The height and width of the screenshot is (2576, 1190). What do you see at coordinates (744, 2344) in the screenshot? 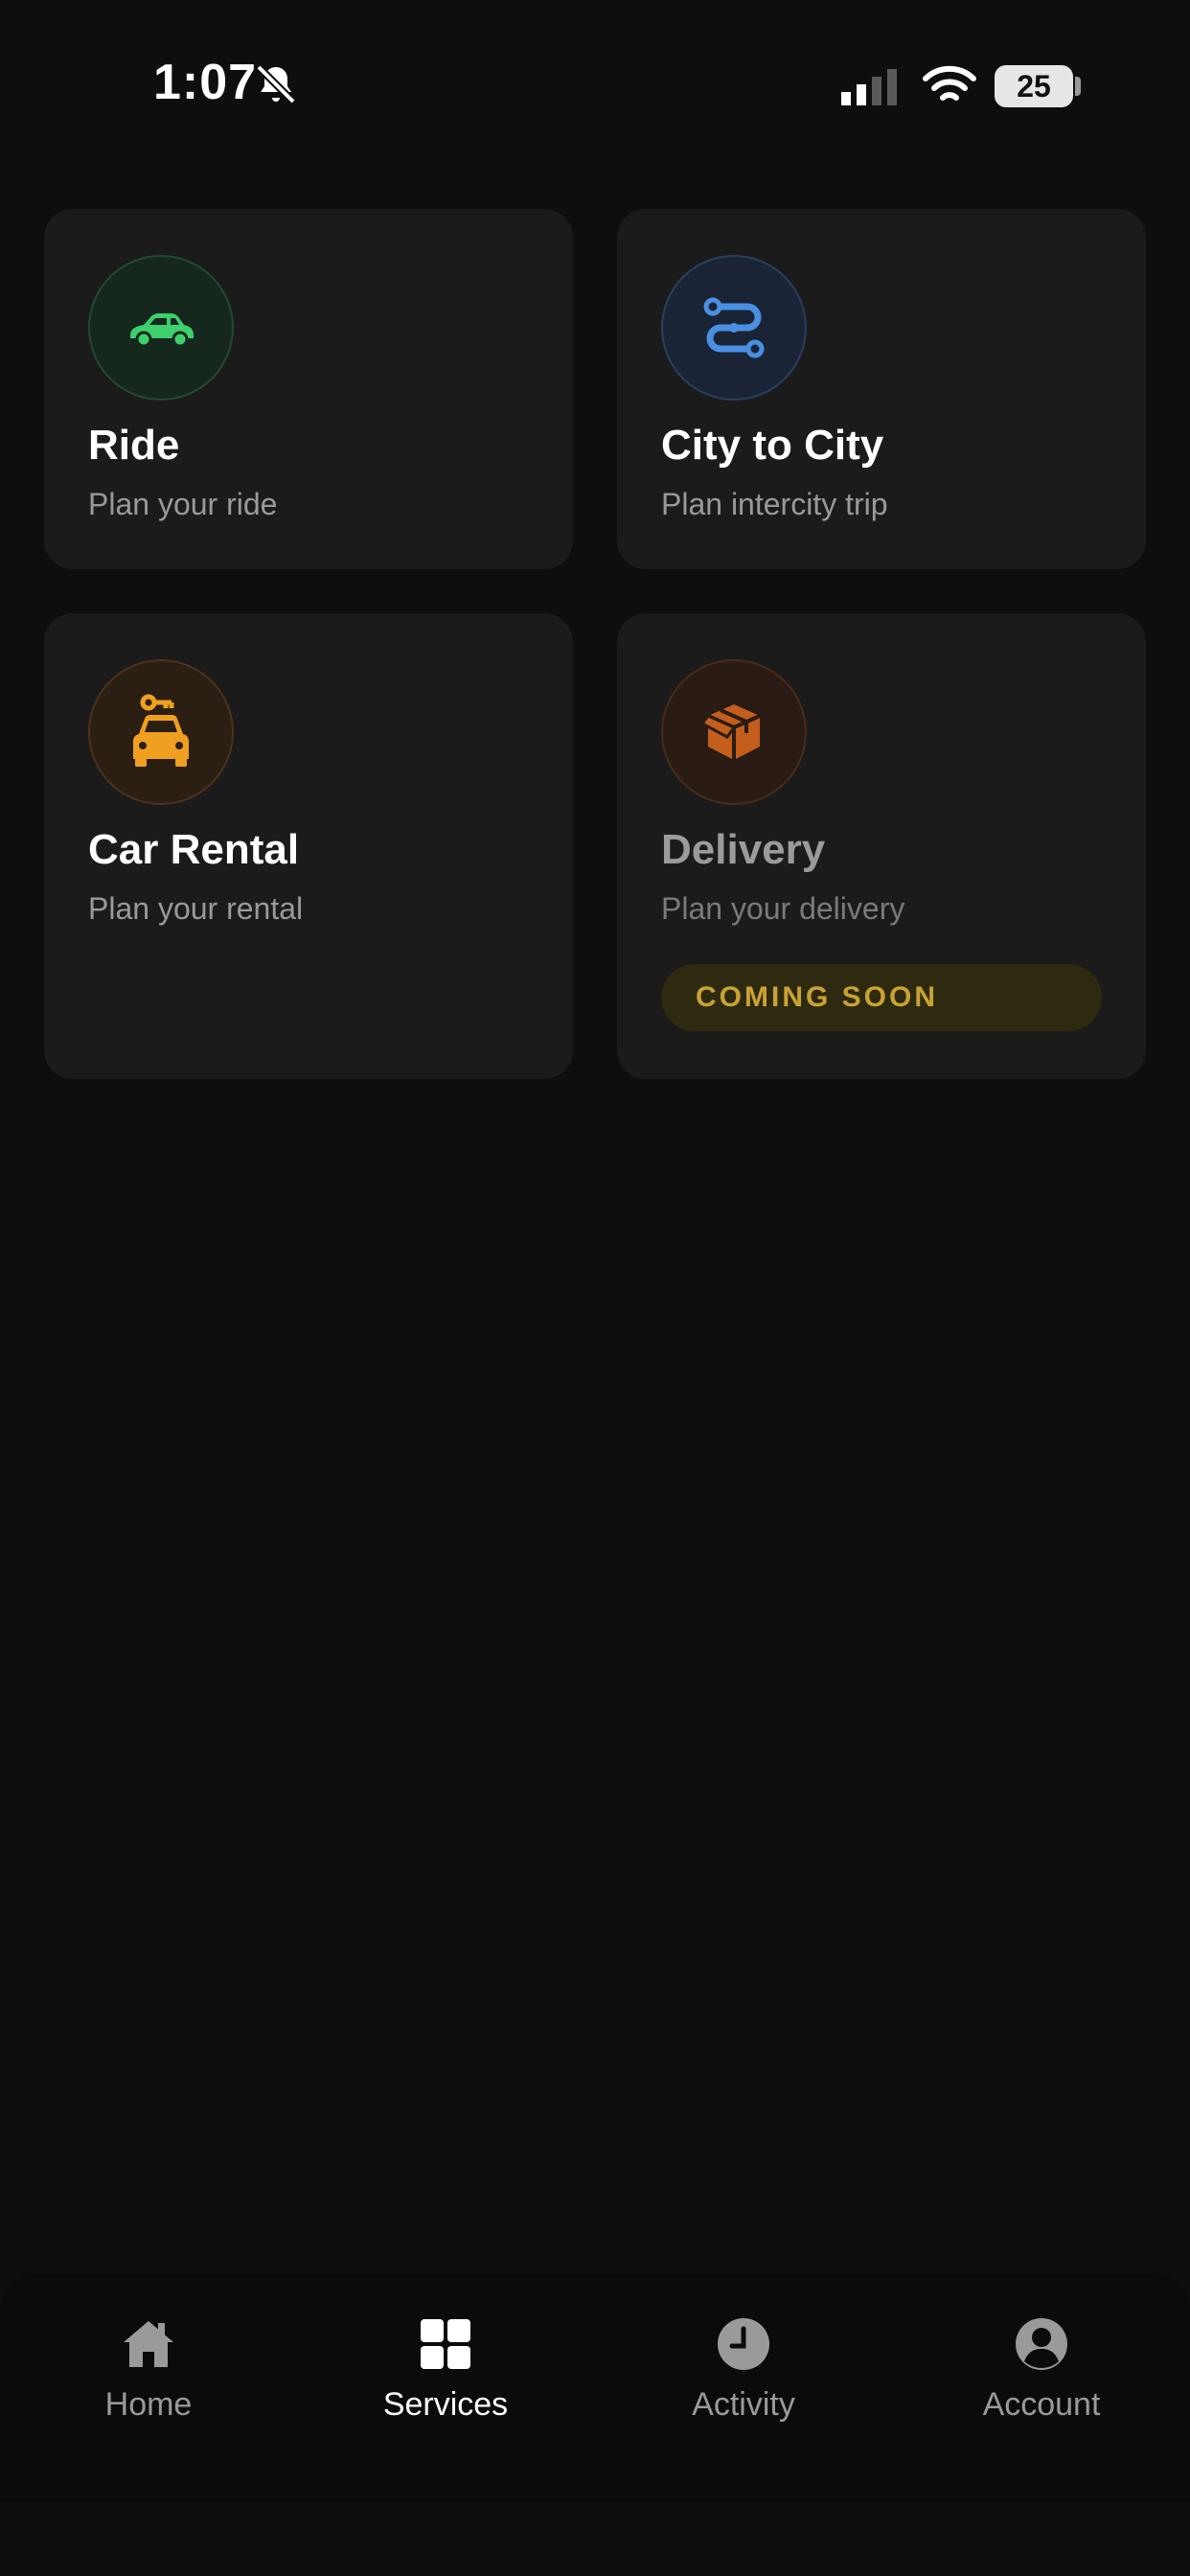
I see `clock-icon` at bounding box center [744, 2344].